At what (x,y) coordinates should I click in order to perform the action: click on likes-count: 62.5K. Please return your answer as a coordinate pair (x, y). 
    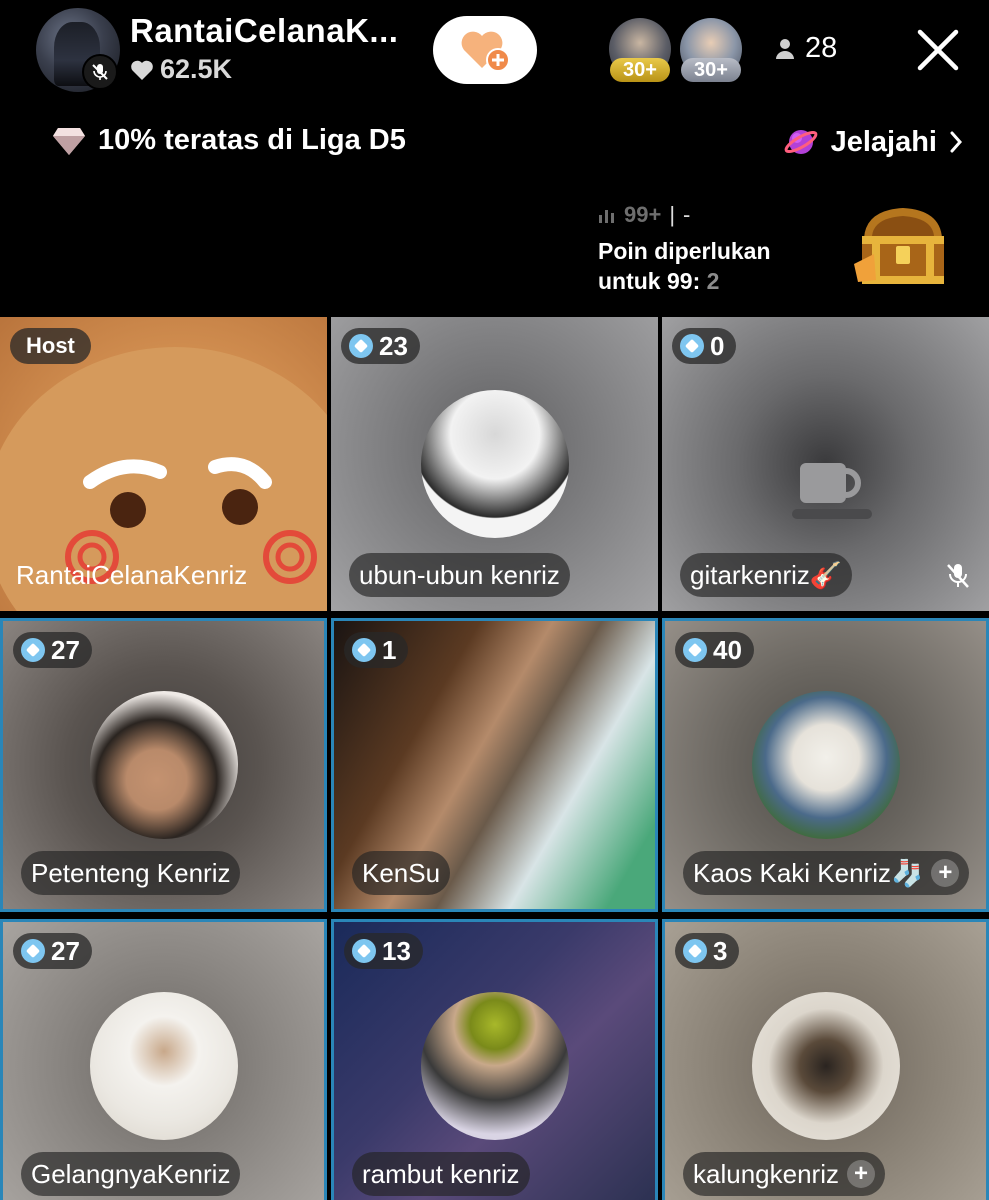
    Looking at the image, I should click on (181, 69).